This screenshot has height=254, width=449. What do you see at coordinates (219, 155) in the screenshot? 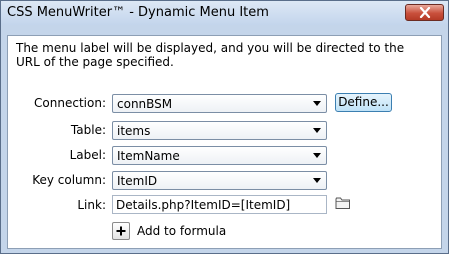
I see `label-select: ItemName` at bounding box center [219, 155].